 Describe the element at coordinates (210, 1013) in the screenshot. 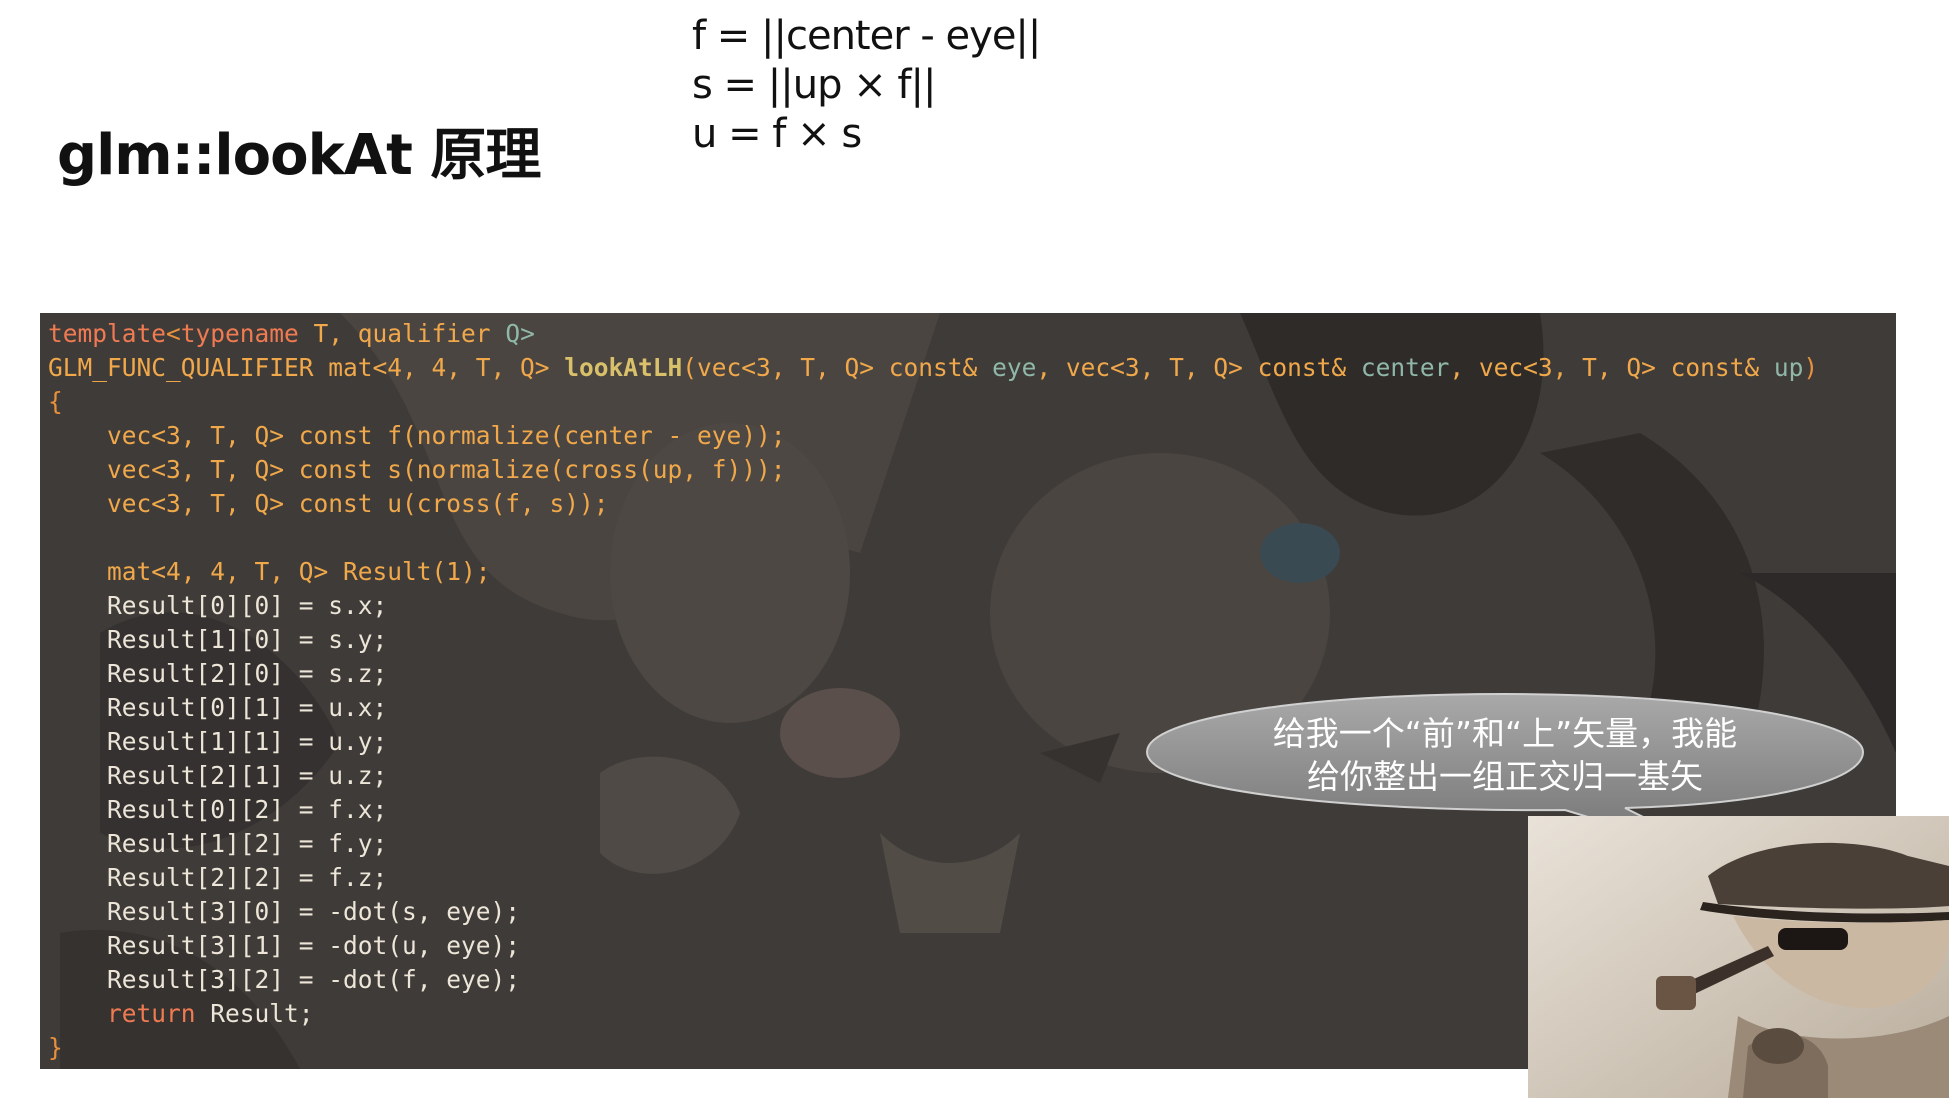

I see `code-line-return: return Result;` at that location.